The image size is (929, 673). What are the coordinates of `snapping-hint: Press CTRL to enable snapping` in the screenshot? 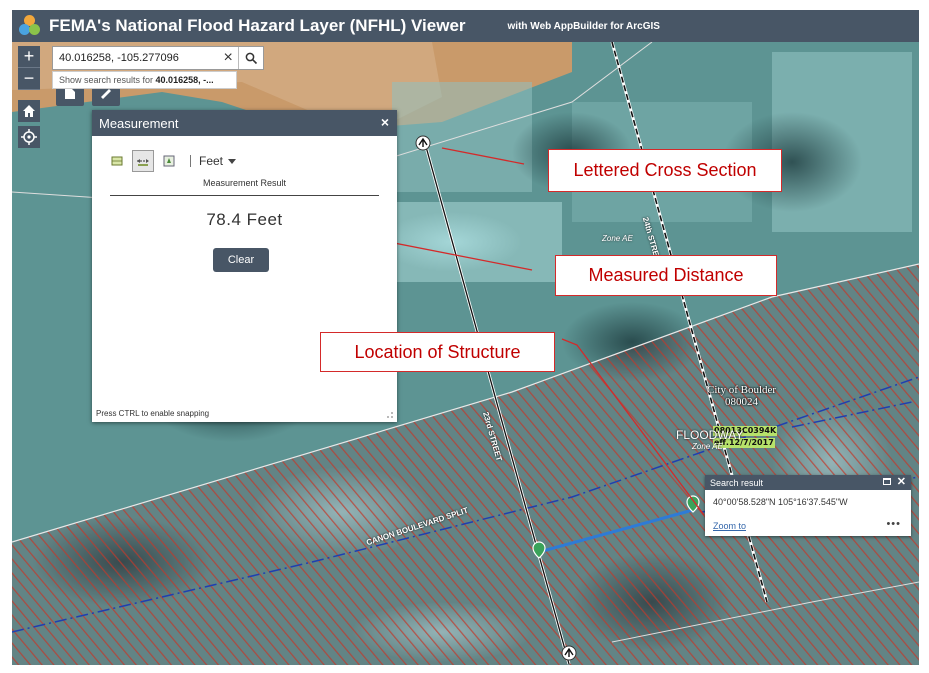 It's located at (153, 413).